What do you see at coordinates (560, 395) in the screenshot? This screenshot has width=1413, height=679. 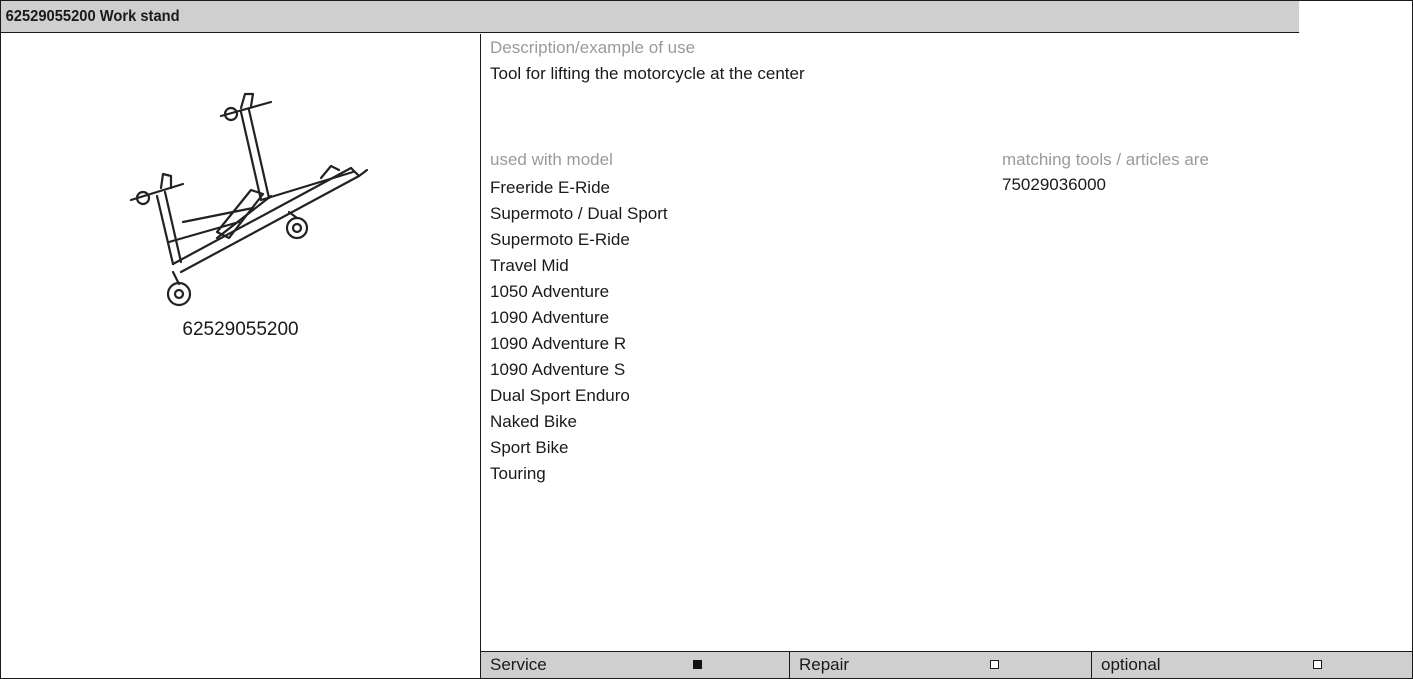 I see `model-item: Dual Sport Enduro` at bounding box center [560, 395].